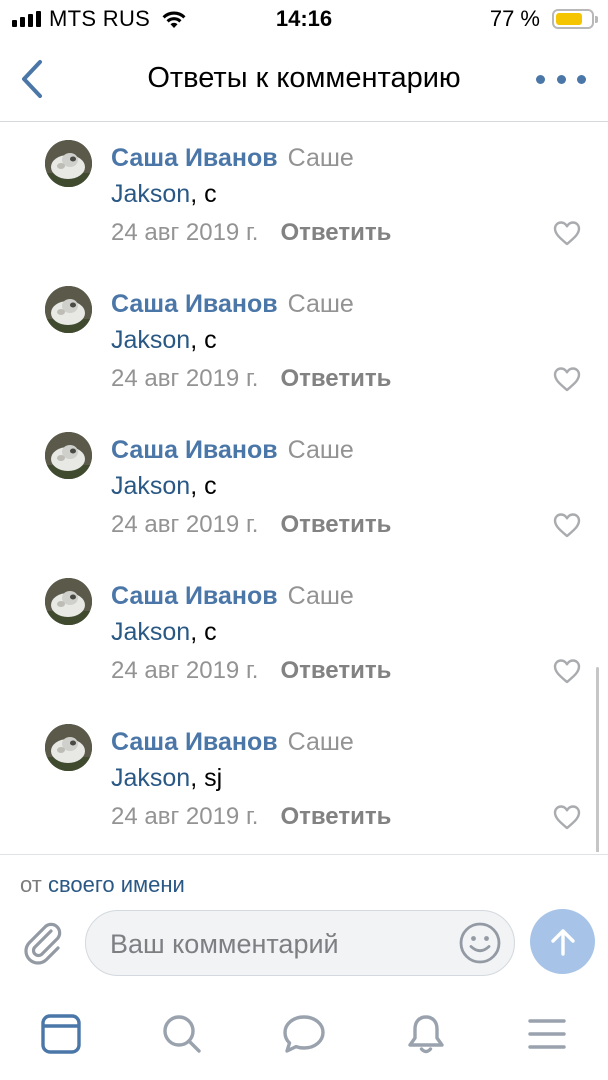 Image resolution: width=608 pixels, height=1080 pixels. I want to click on attach-button, so click(44, 942).